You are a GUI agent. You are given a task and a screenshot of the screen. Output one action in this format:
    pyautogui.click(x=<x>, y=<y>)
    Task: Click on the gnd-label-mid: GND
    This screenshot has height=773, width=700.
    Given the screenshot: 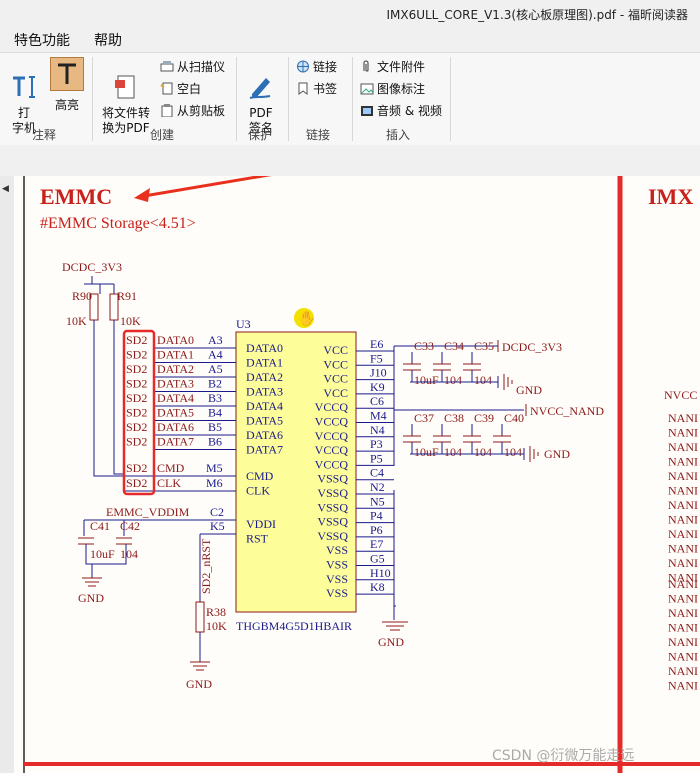 What is the action you would take?
    pyautogui.click(x=557, y=454)
    